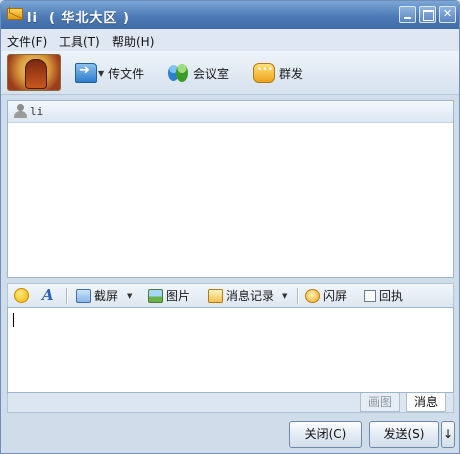  I want to click on smiley-icon, so click(21, 295).